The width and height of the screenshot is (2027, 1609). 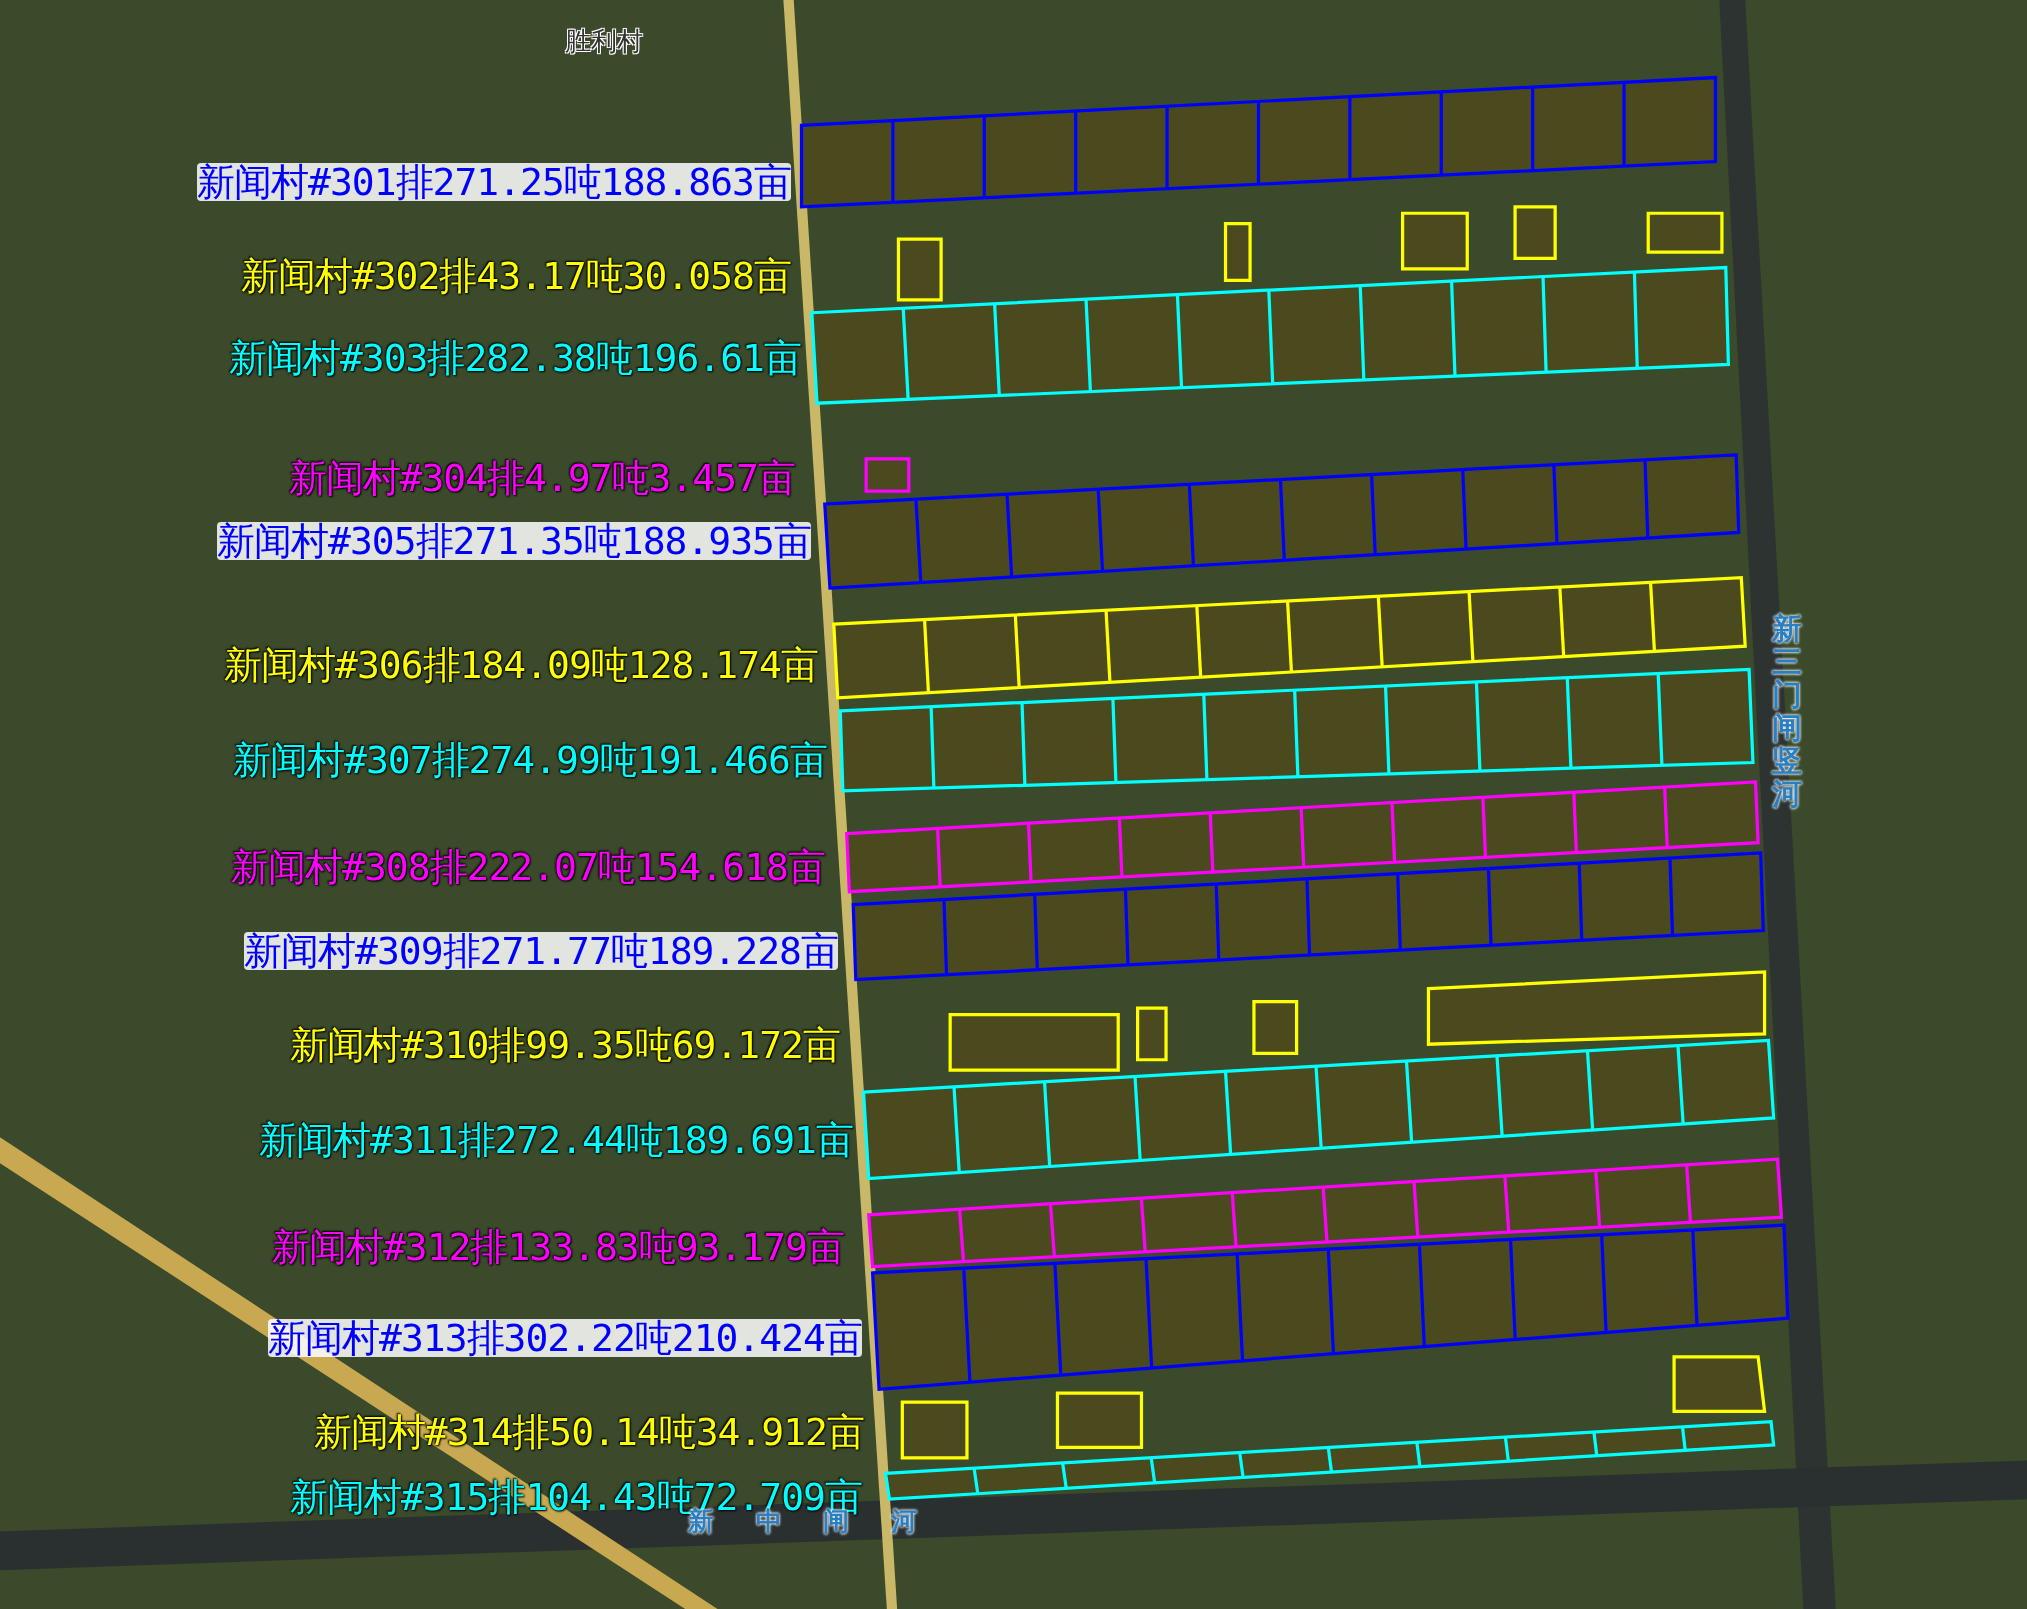 What do you see at coordinates (1787, 711) in the screenshot?
I see `river-label: 新三门闸竖河` at bounding box center [1787, 711].